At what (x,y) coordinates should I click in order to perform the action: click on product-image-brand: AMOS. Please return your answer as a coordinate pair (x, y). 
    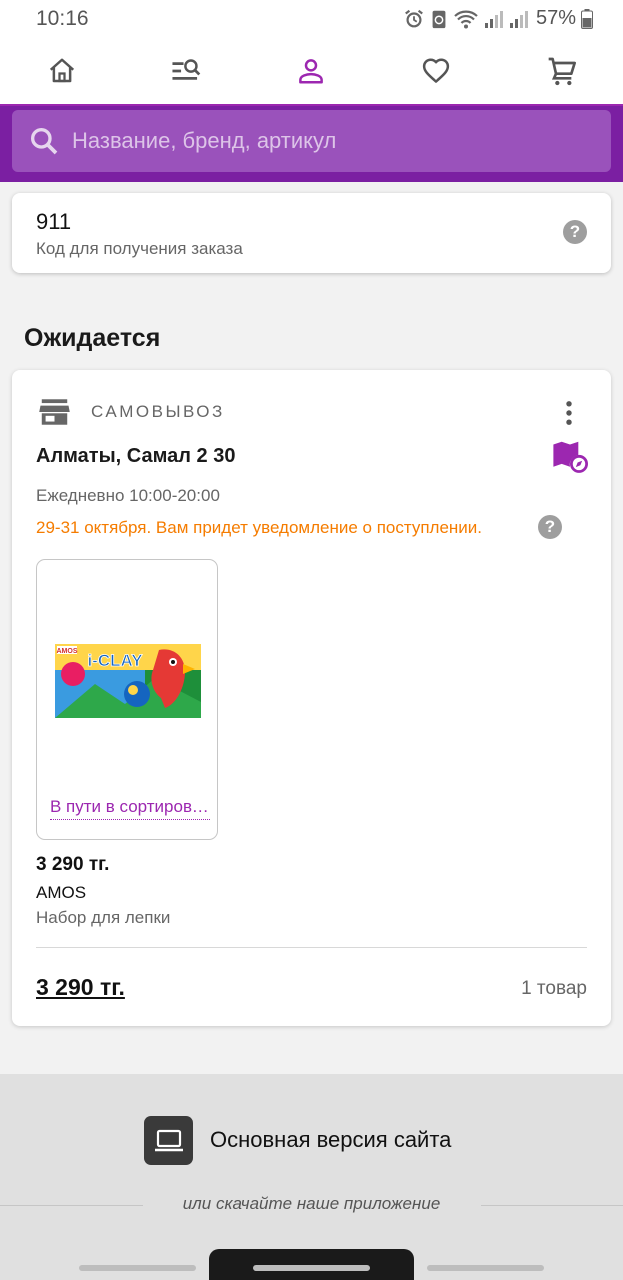
    Looking at the image, I should click on (67, 651).